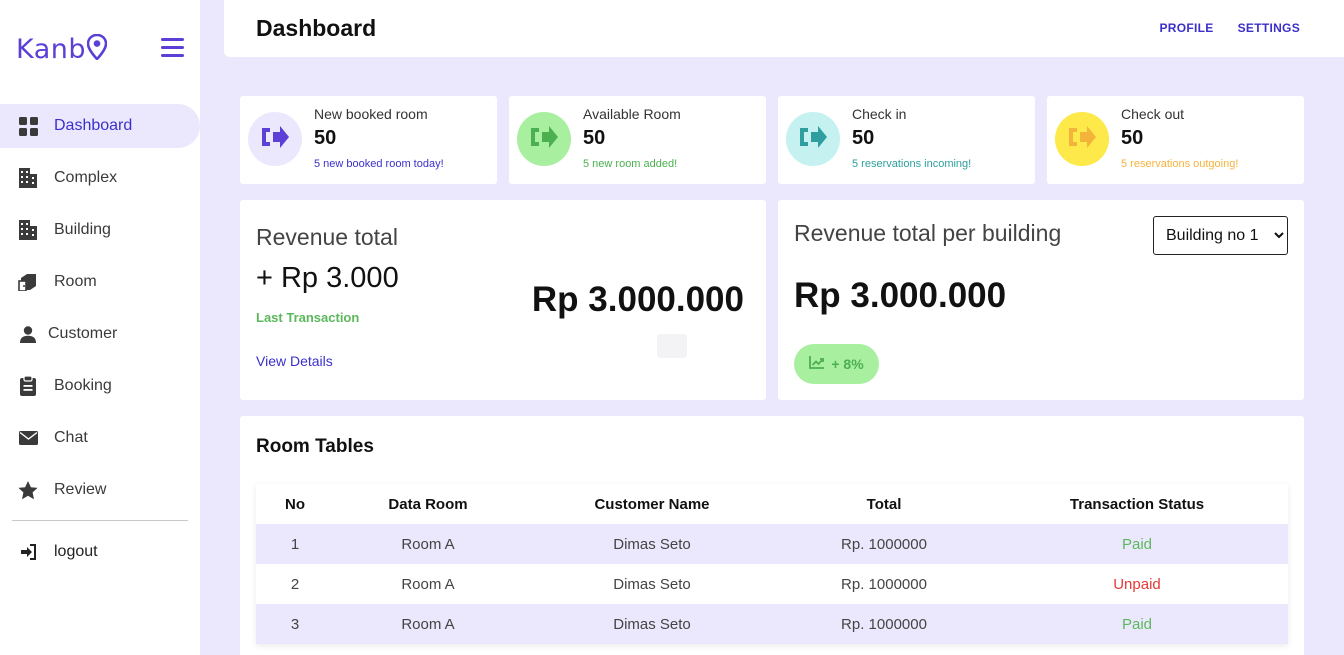  I want to click on door-icon, so click(28, 282).